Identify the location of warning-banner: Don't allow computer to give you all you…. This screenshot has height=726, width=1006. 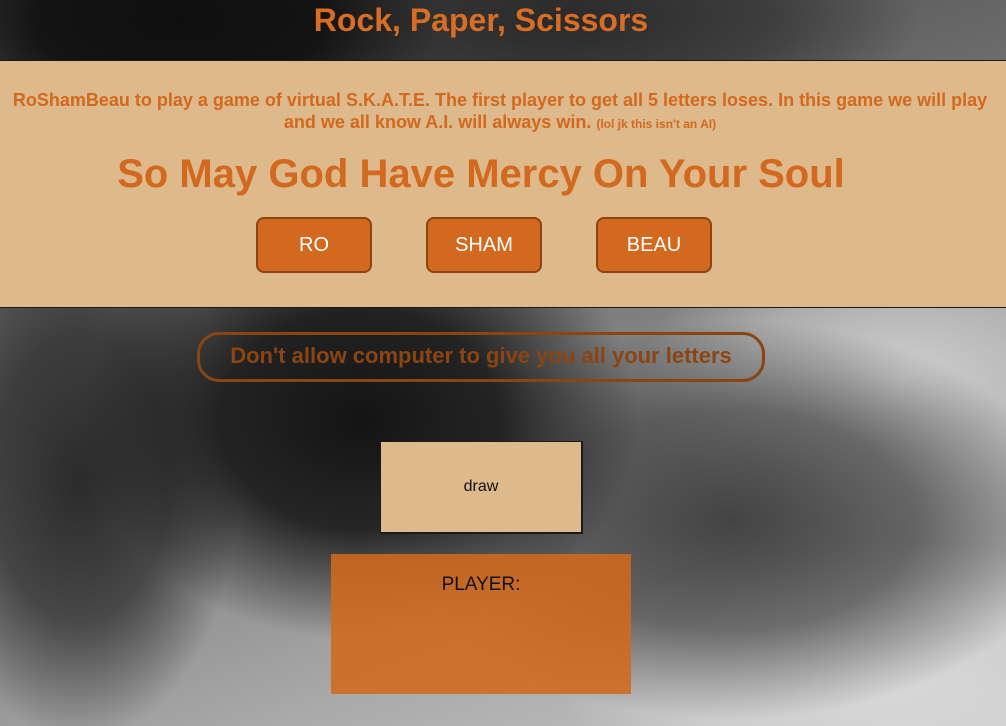
(481, 357).